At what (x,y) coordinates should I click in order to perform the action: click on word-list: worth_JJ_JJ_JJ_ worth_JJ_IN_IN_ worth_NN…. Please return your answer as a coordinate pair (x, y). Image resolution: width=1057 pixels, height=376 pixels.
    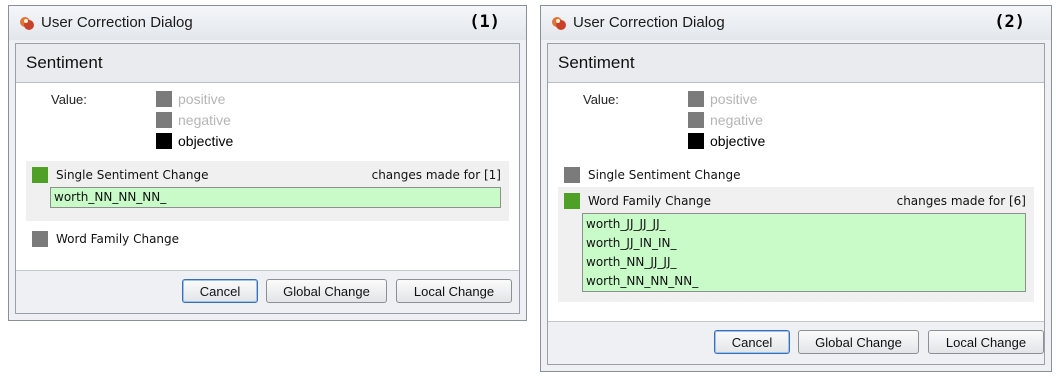
    Looking at the image, I should click on (804, 252).